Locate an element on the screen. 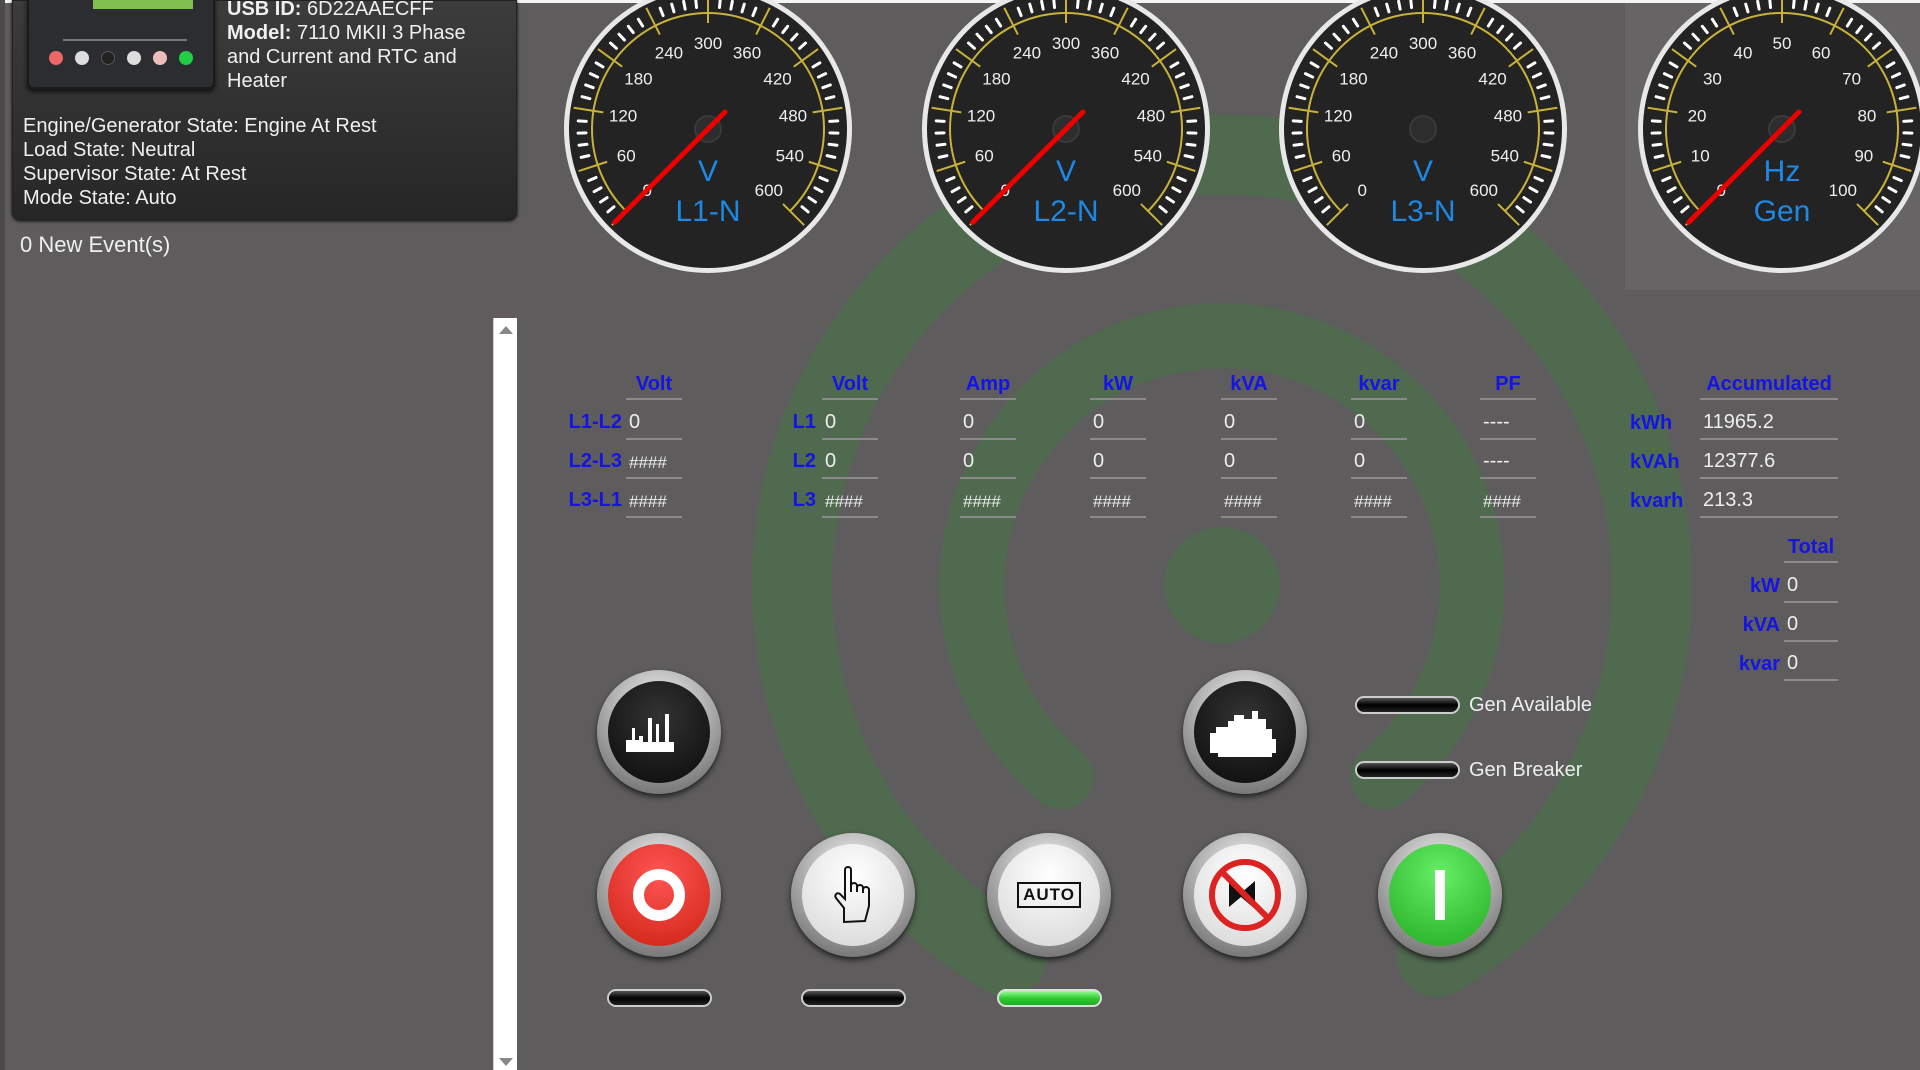 The height and width of the screenshot is (1070, 1920). load-state: Load State: Neutral is located at coordinates (109, 150).